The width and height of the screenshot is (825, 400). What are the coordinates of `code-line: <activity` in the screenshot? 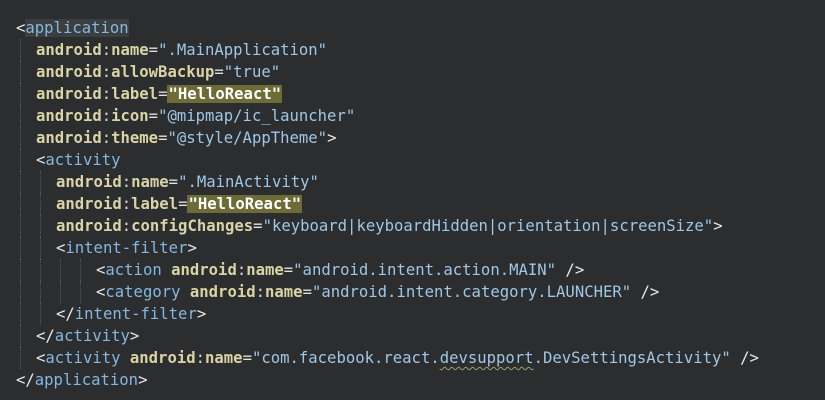 It's located at (420, 160).